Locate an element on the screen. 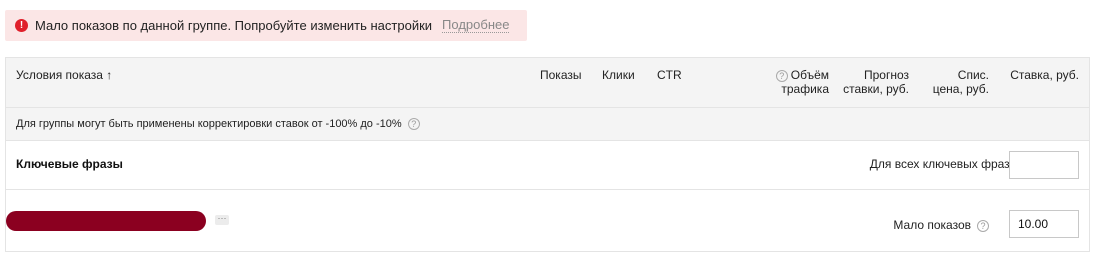  column-ctr: CTR is located at coordinates (669, 75).